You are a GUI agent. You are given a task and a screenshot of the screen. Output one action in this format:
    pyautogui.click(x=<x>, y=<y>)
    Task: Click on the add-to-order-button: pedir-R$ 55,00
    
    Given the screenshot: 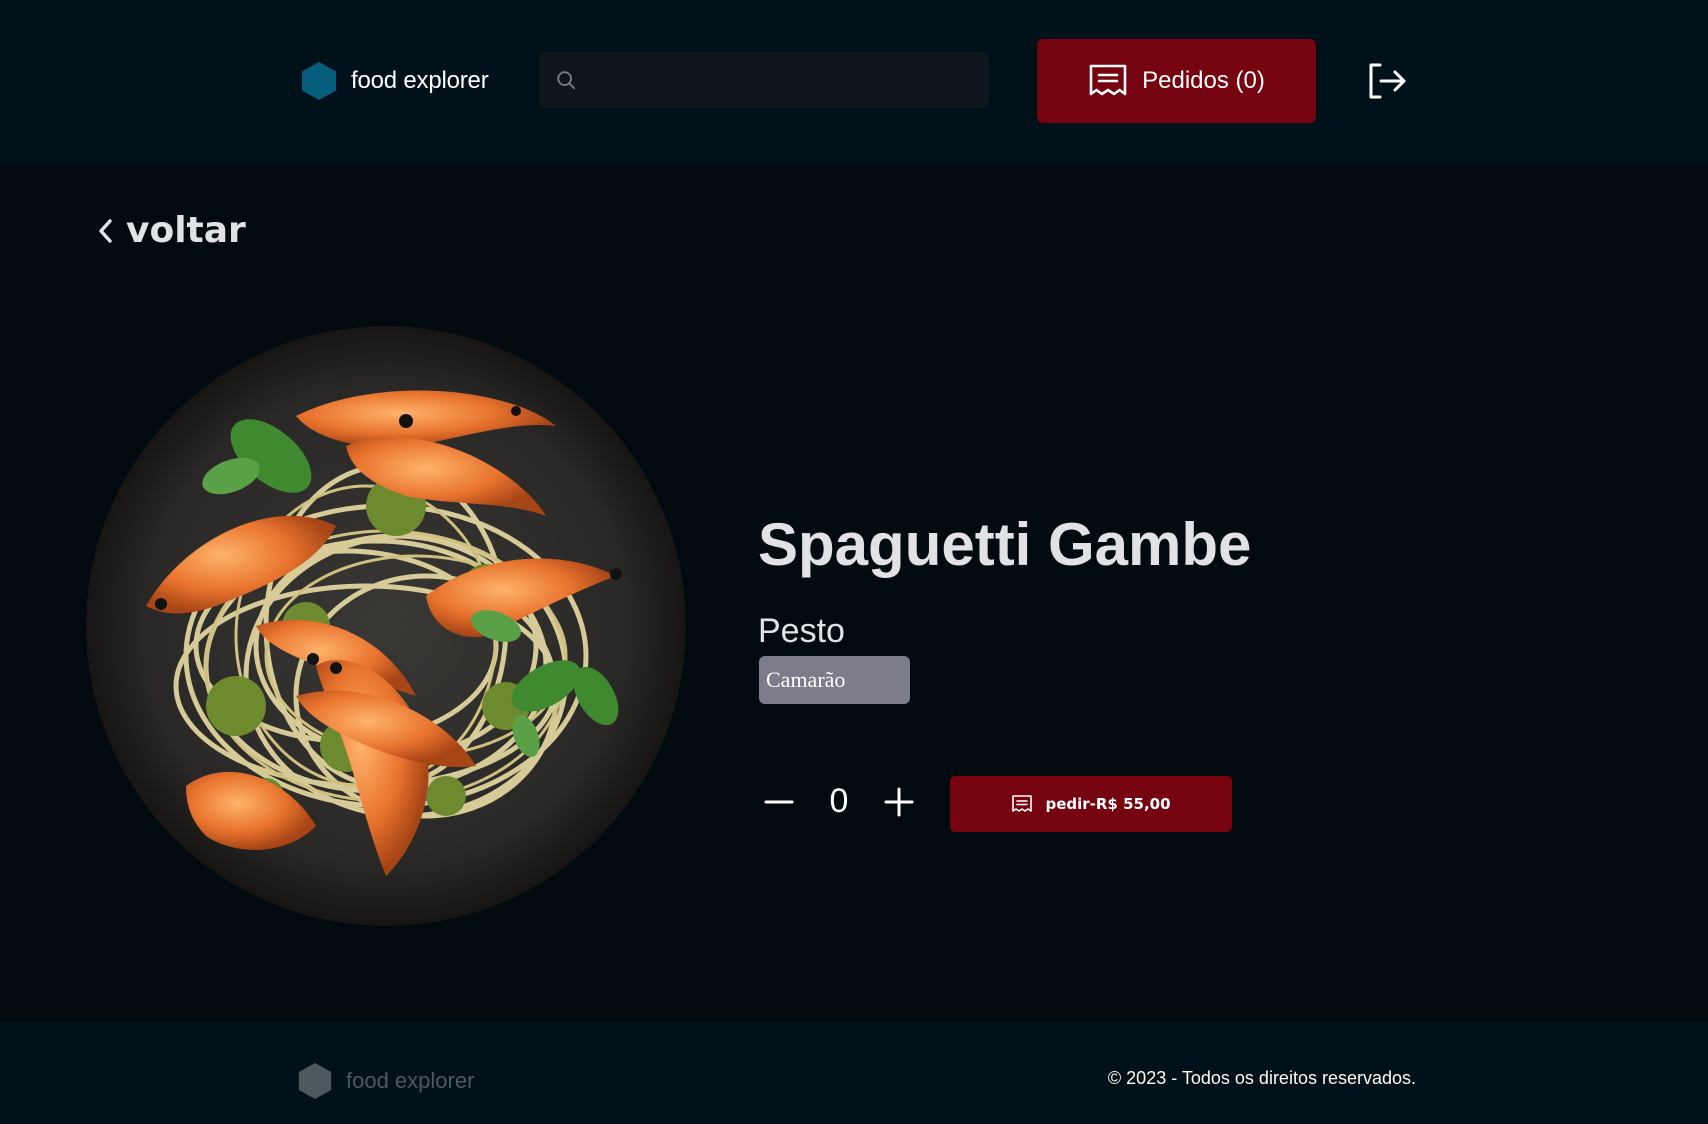 What is the action you would take?
    pyautogui.click(x=1091, y=804)
    